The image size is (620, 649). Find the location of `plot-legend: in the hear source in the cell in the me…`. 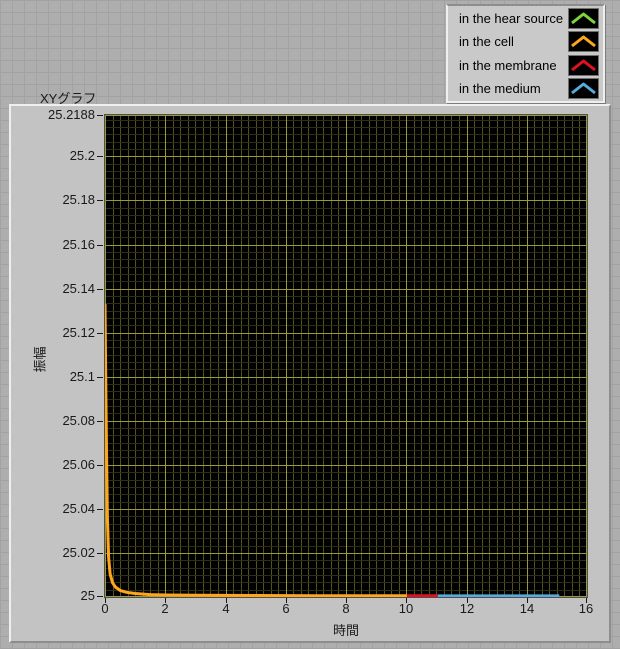

plot-legend: in the hear source in the cell in the me… is located at coordinates (525, 53).